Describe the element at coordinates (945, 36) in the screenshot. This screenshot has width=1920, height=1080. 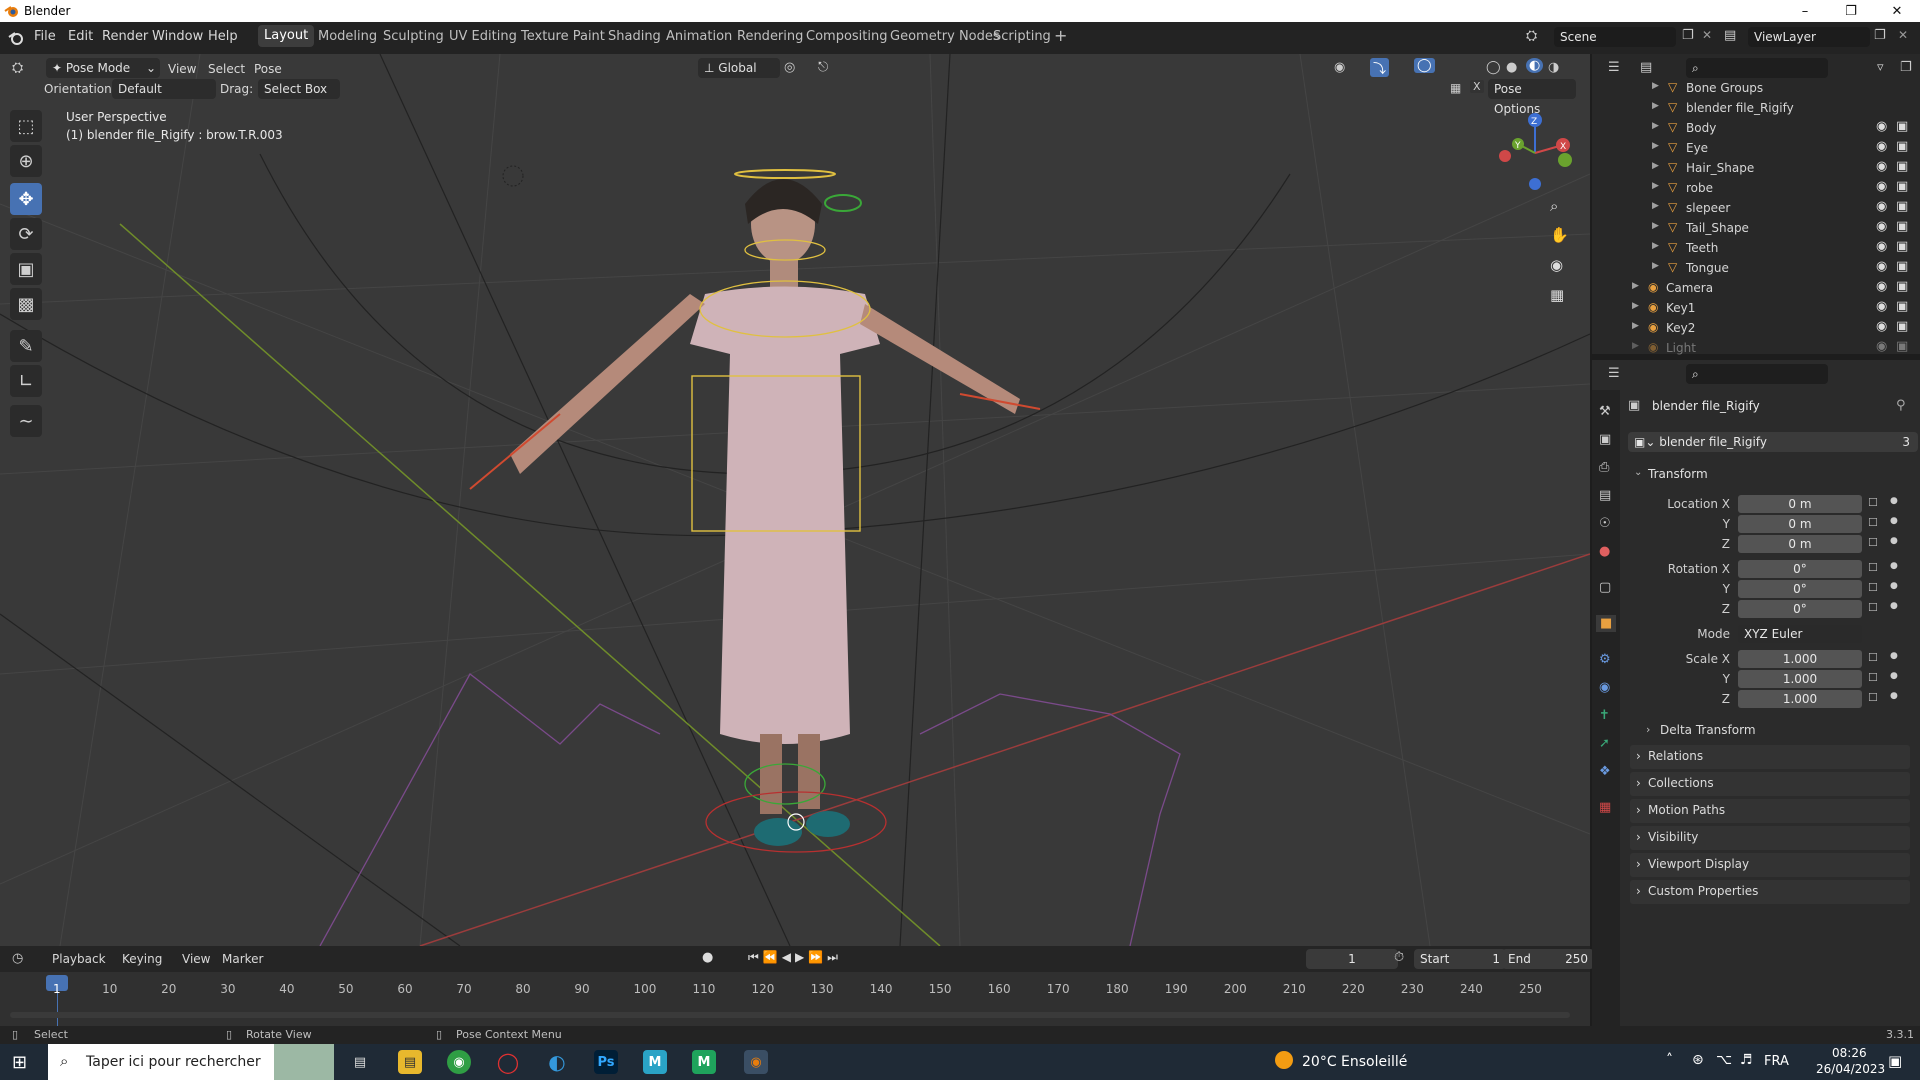
I see `tab-geometry-nodes: Geometry Nodes` at that location.